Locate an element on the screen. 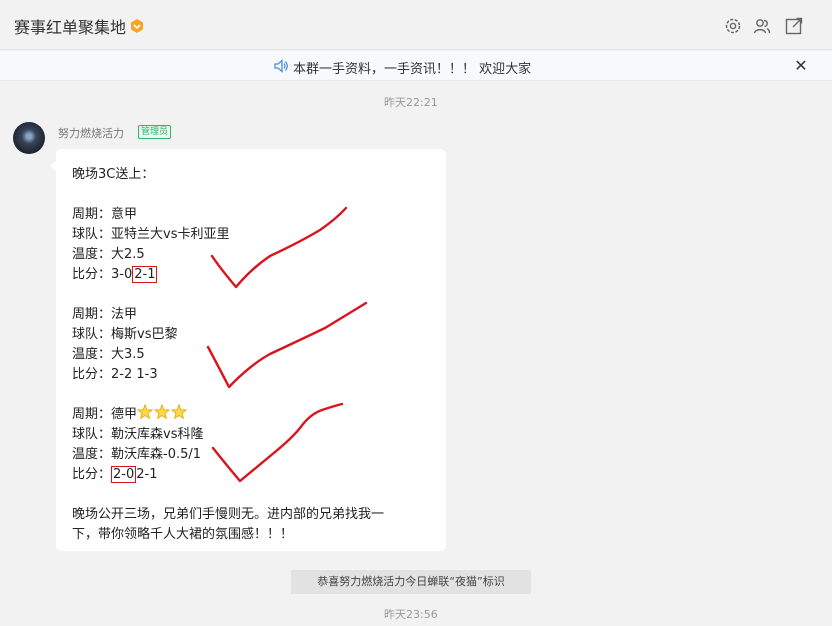 The image size is (832, 626). sender-name: 努力燃烧活力 is located at coordinates (91, 133).